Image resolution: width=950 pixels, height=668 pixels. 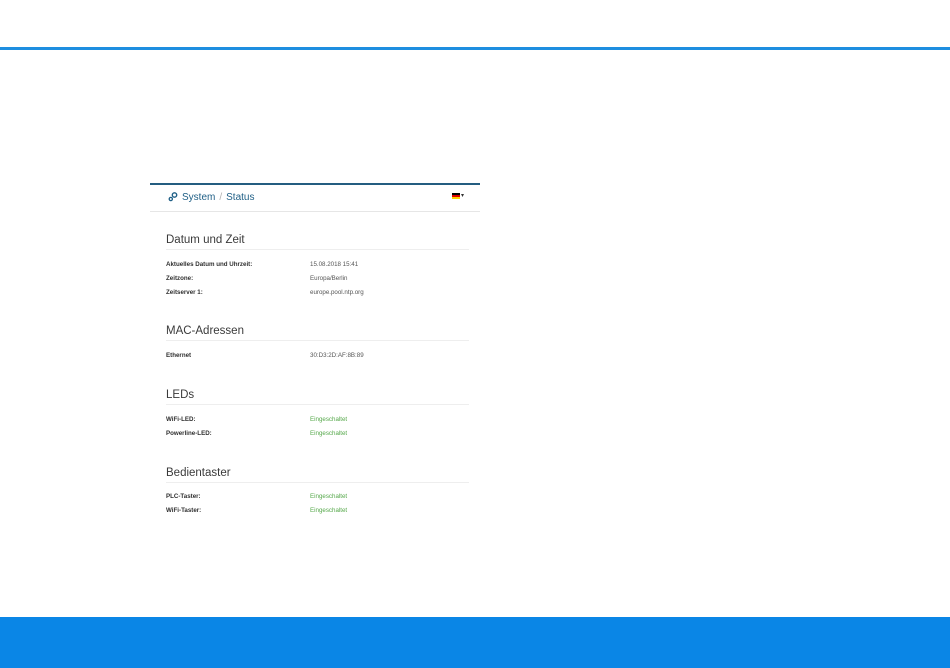 What do you see at coordinates (173, 197) in the screenshot?
I see `settings-gears-icon` at bounding box center [173, 197].